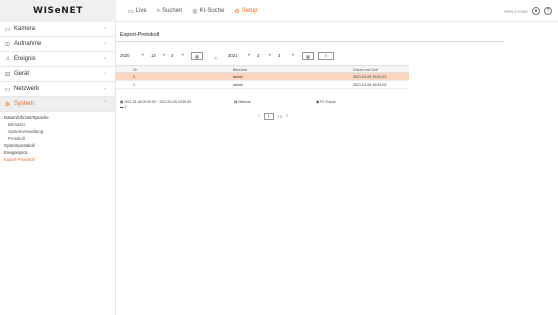 The width and height of the screenshot is (558, 315). I want to click on submenu-systemprotokoll: Systemprotokoll, so click(57, 145).